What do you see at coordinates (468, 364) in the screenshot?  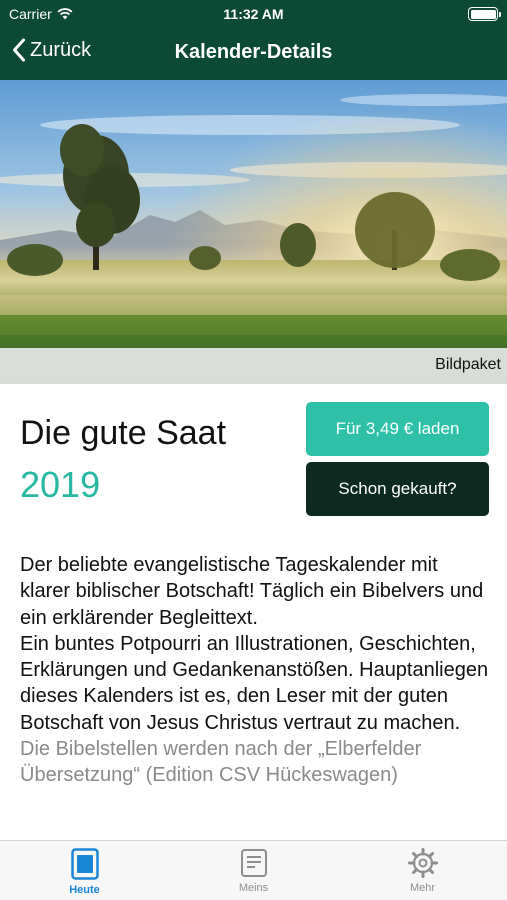 I see `image-package-label: Bildpaket` at bounding box center [468, 364].